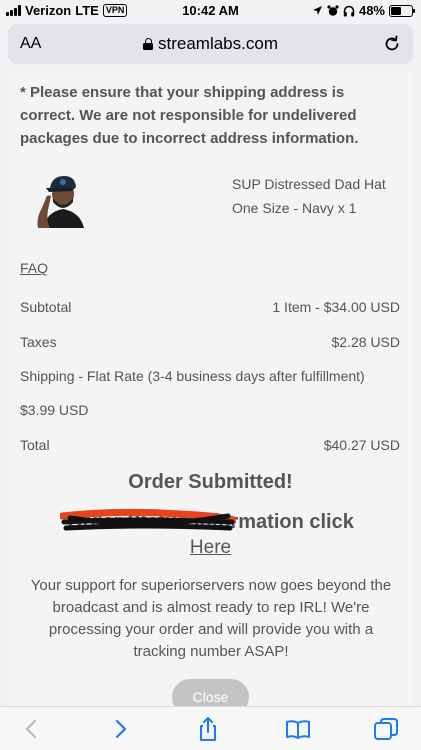 Image resolution: width=421 pixels, height=750 pixels. I want to click on total-value: $40.27 USD, so click(361, 445).